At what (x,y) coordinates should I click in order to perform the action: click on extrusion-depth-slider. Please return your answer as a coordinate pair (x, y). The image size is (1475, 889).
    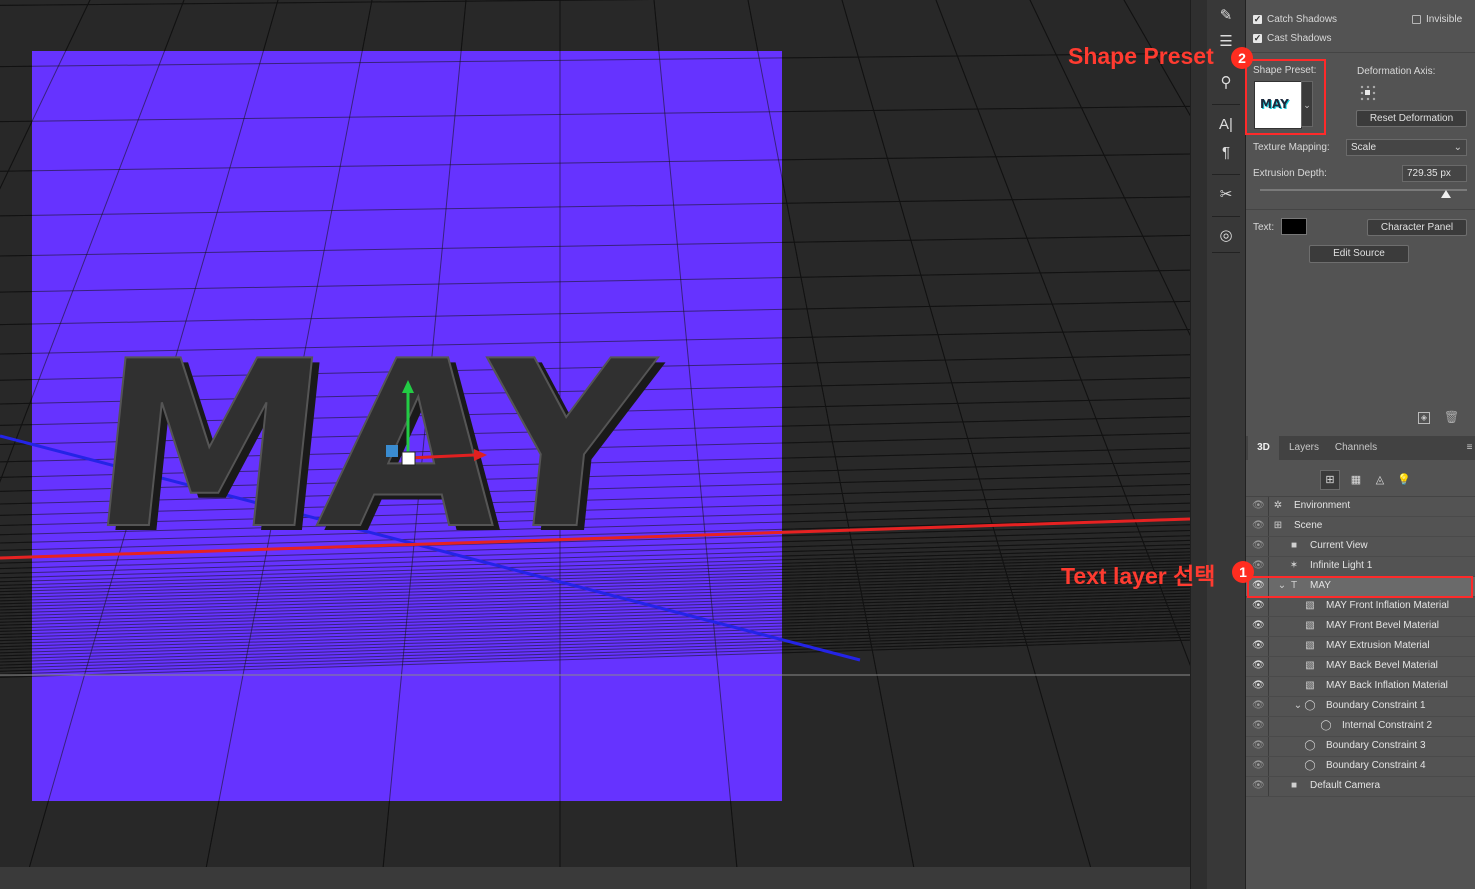
    Looking at the image, I should click on (1363, 193).